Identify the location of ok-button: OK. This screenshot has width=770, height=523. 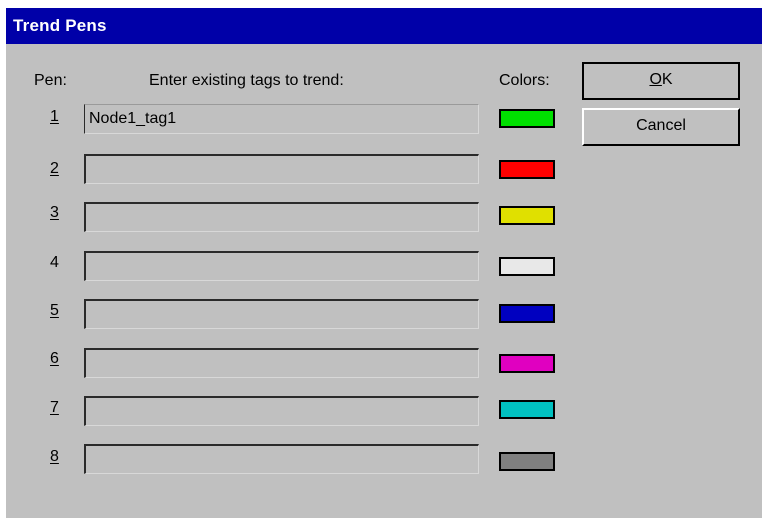
(661, 81).